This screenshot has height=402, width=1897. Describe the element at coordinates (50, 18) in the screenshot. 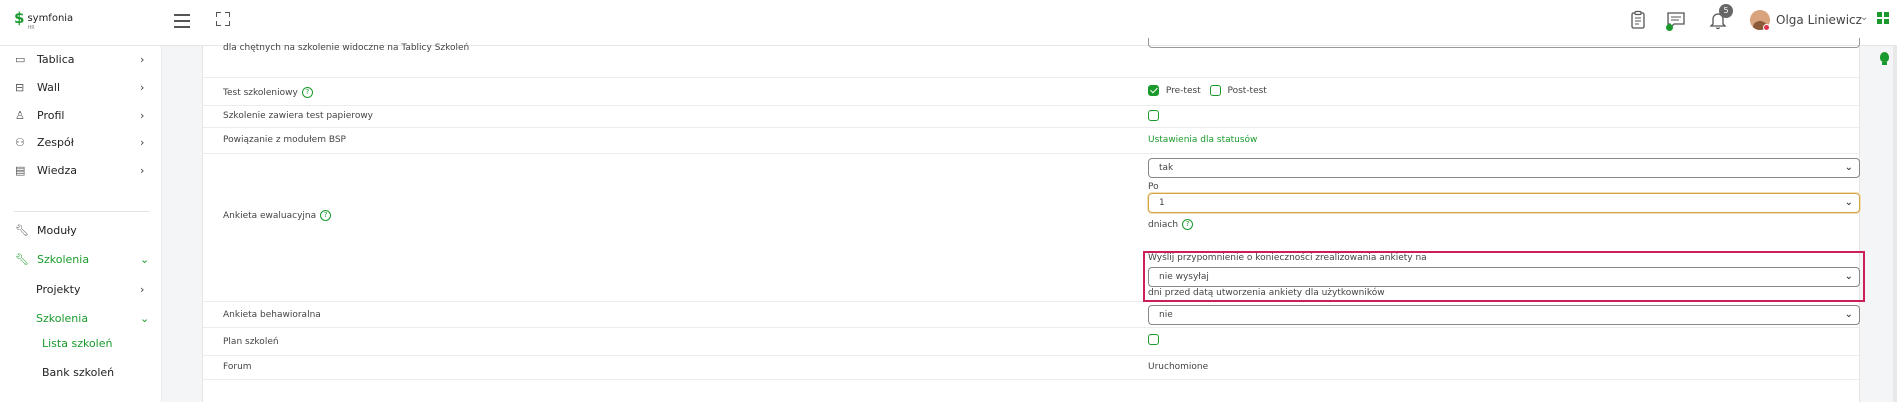

I see `logo-text: symfonia` at that location.